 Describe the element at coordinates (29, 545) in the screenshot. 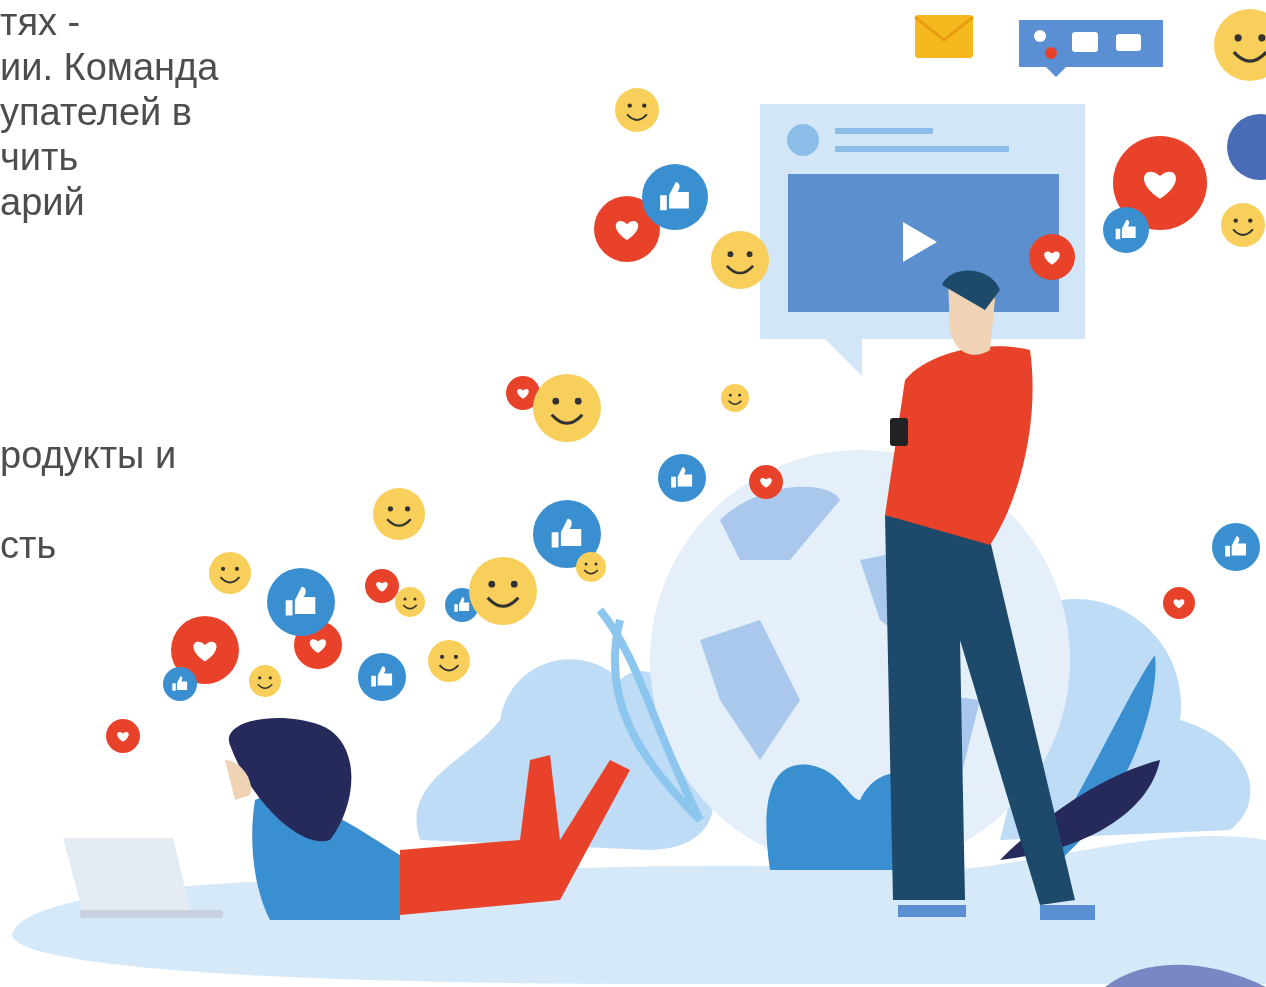

I see `paragraph-text: сть` at that location.